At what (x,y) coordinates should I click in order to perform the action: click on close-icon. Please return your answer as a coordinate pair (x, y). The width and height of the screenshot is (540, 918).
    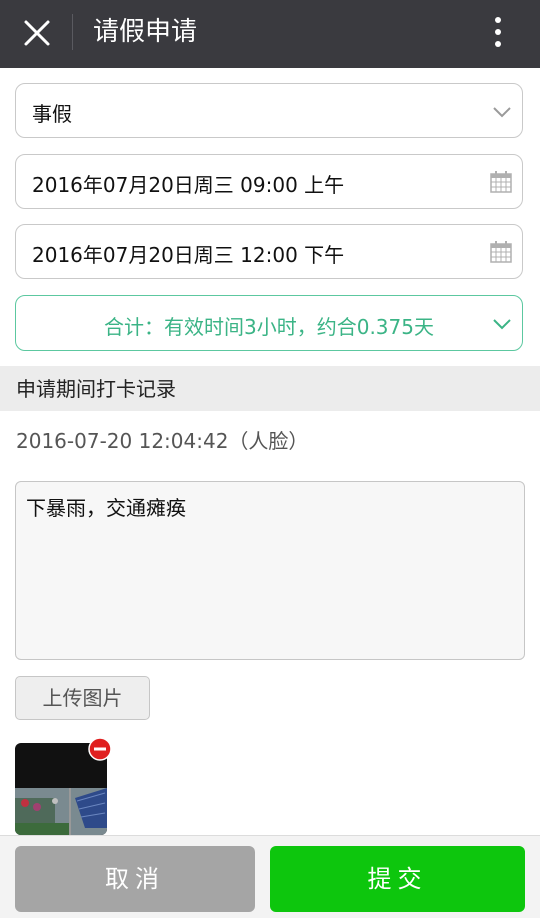
    Looking at the image, I should click on (37, 33).